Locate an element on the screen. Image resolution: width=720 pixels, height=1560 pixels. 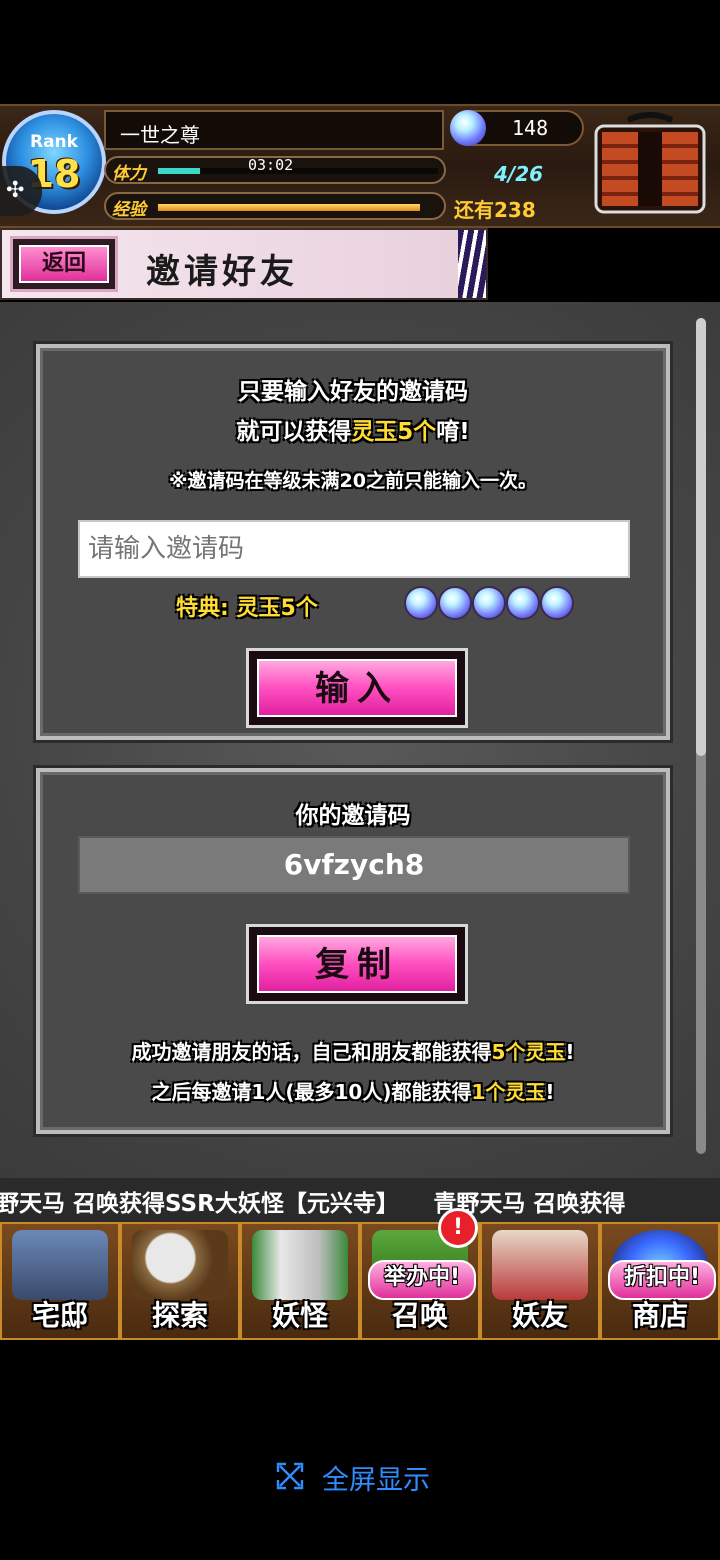
gem-count: 148 is located at coordinates (530, 128).